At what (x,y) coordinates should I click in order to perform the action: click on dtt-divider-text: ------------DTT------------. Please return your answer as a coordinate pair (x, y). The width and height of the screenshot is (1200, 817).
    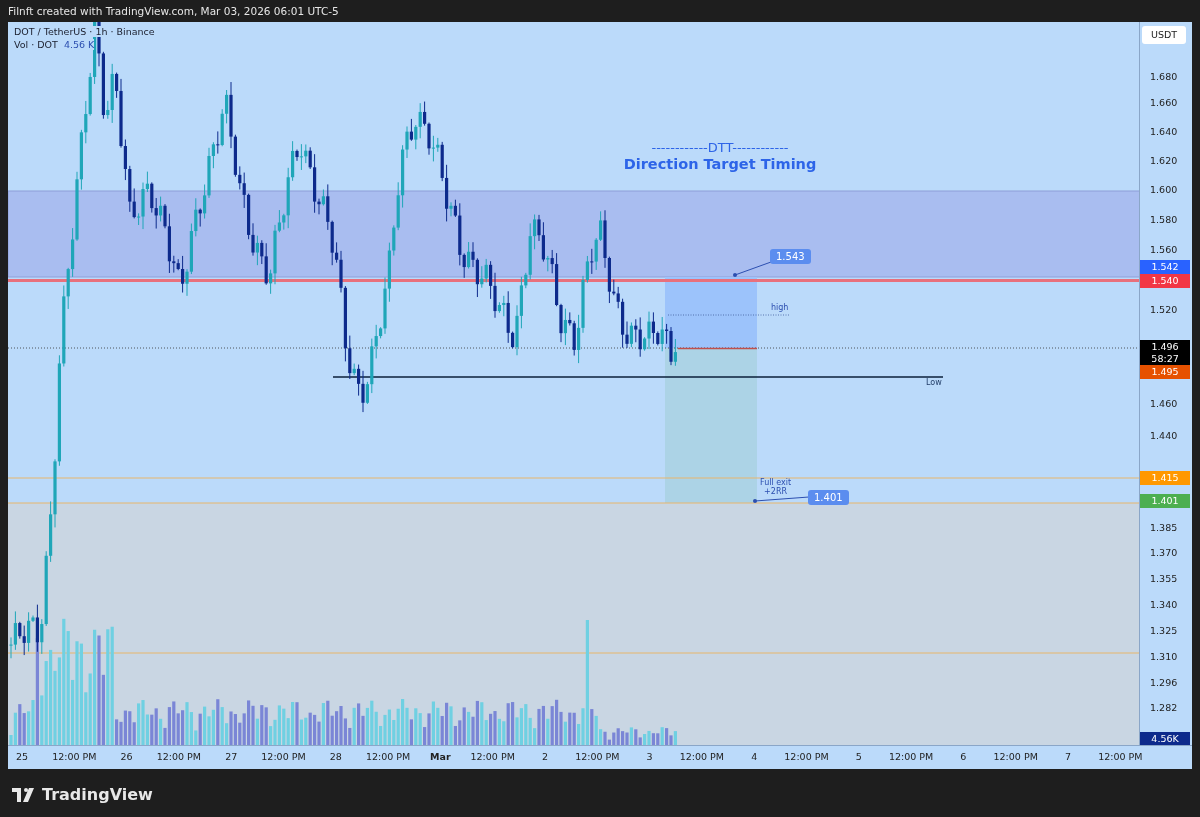
    Looking at the image, I should click on (720, 147).